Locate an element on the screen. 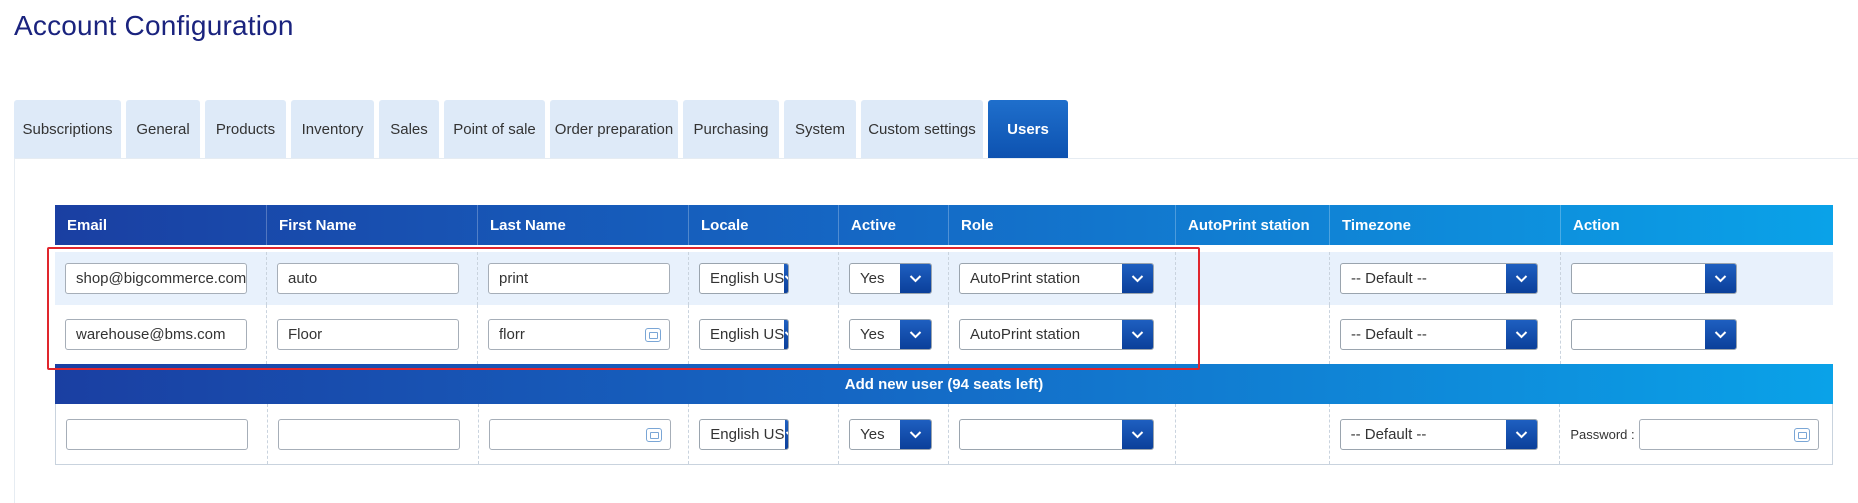  password-field is located at coordinates (1728, 434).